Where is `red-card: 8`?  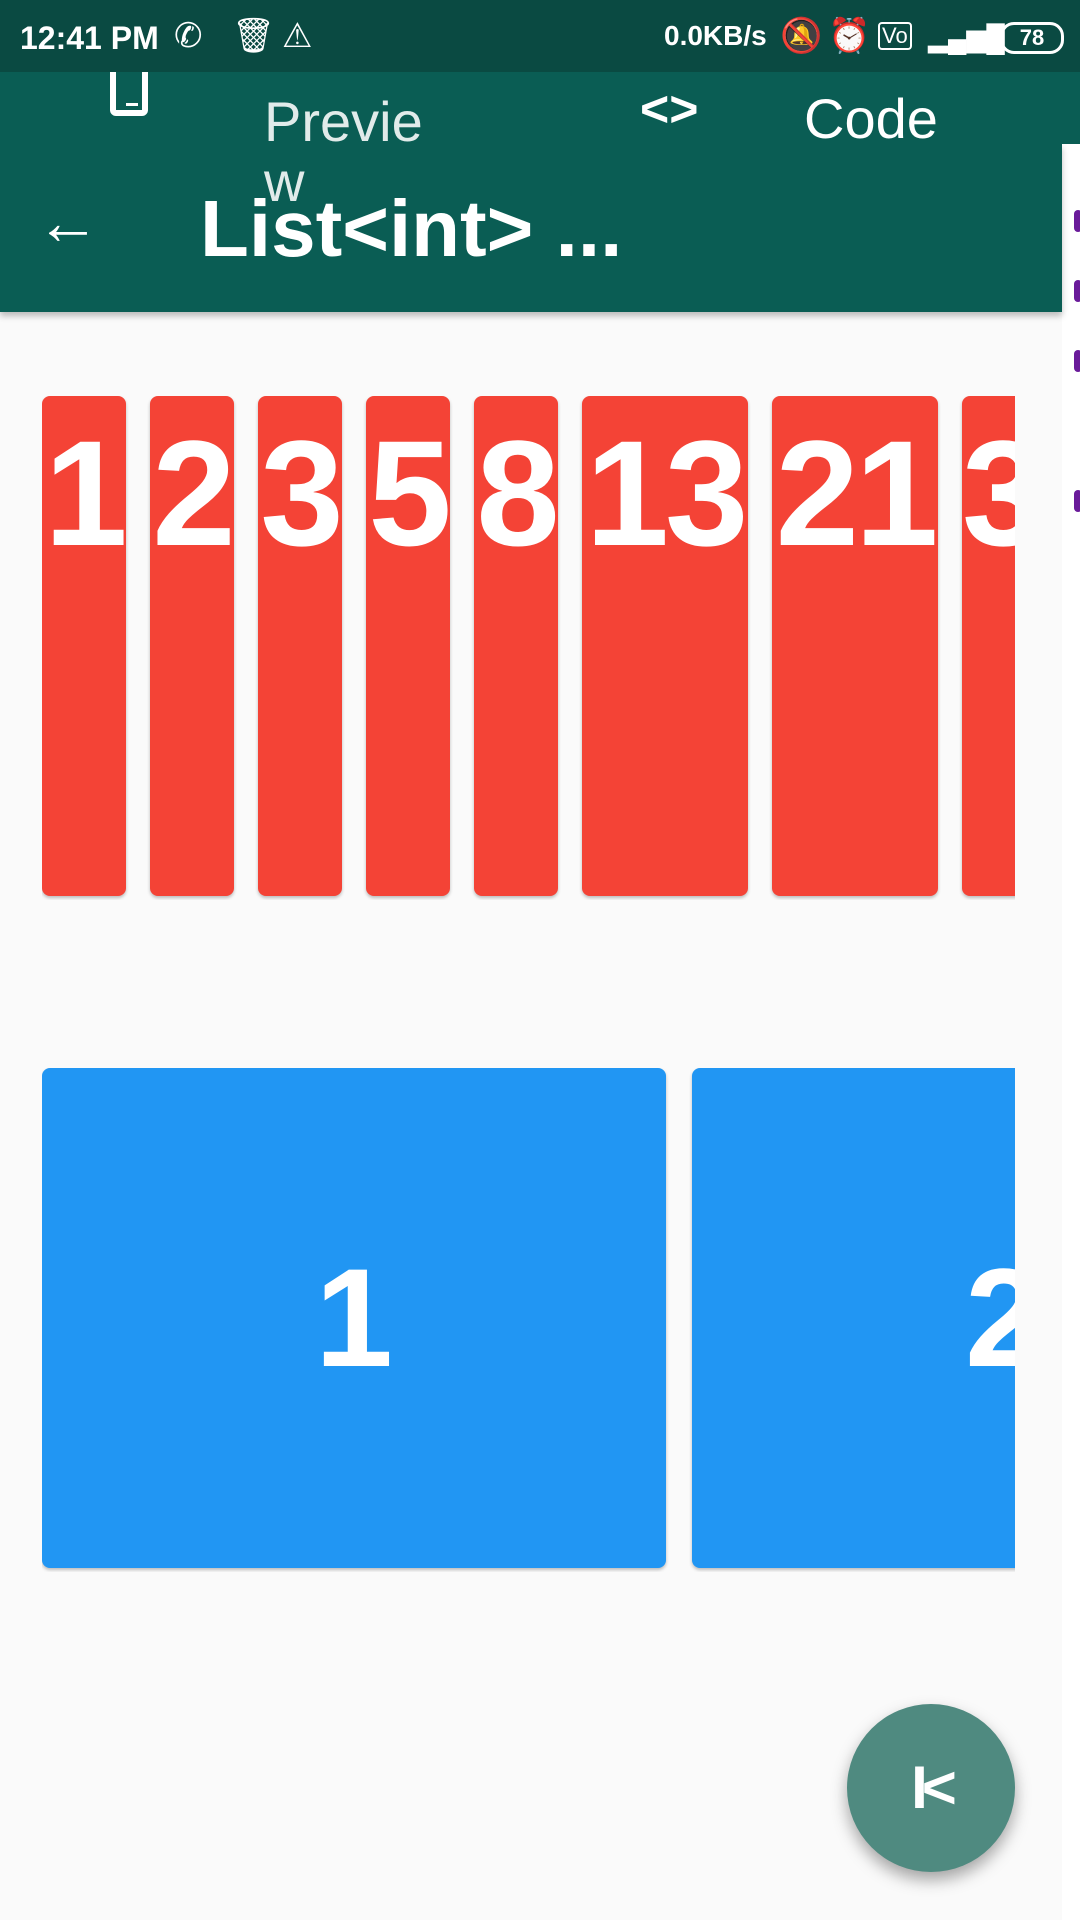 red-card: 8 is located at coordinates (516, 646).